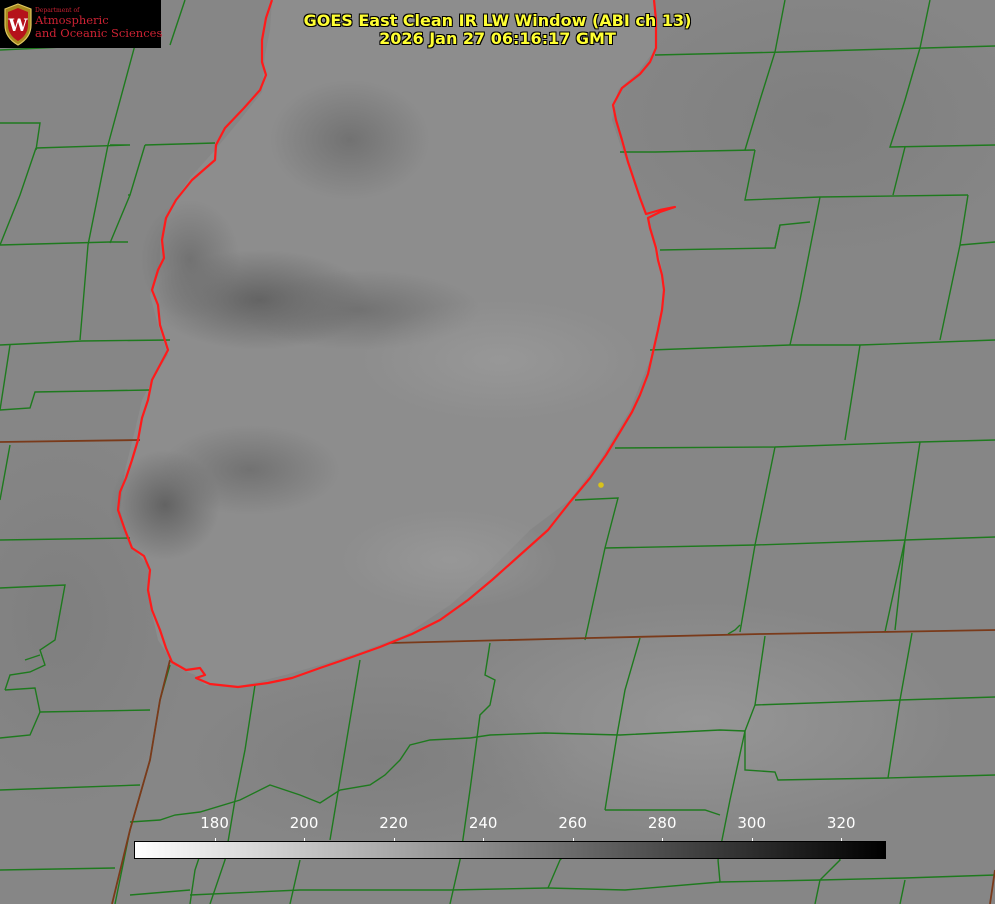  I want to click on image-timestamp: 2026 Jan 27 06:16:17 GMT, so click(497, 38).